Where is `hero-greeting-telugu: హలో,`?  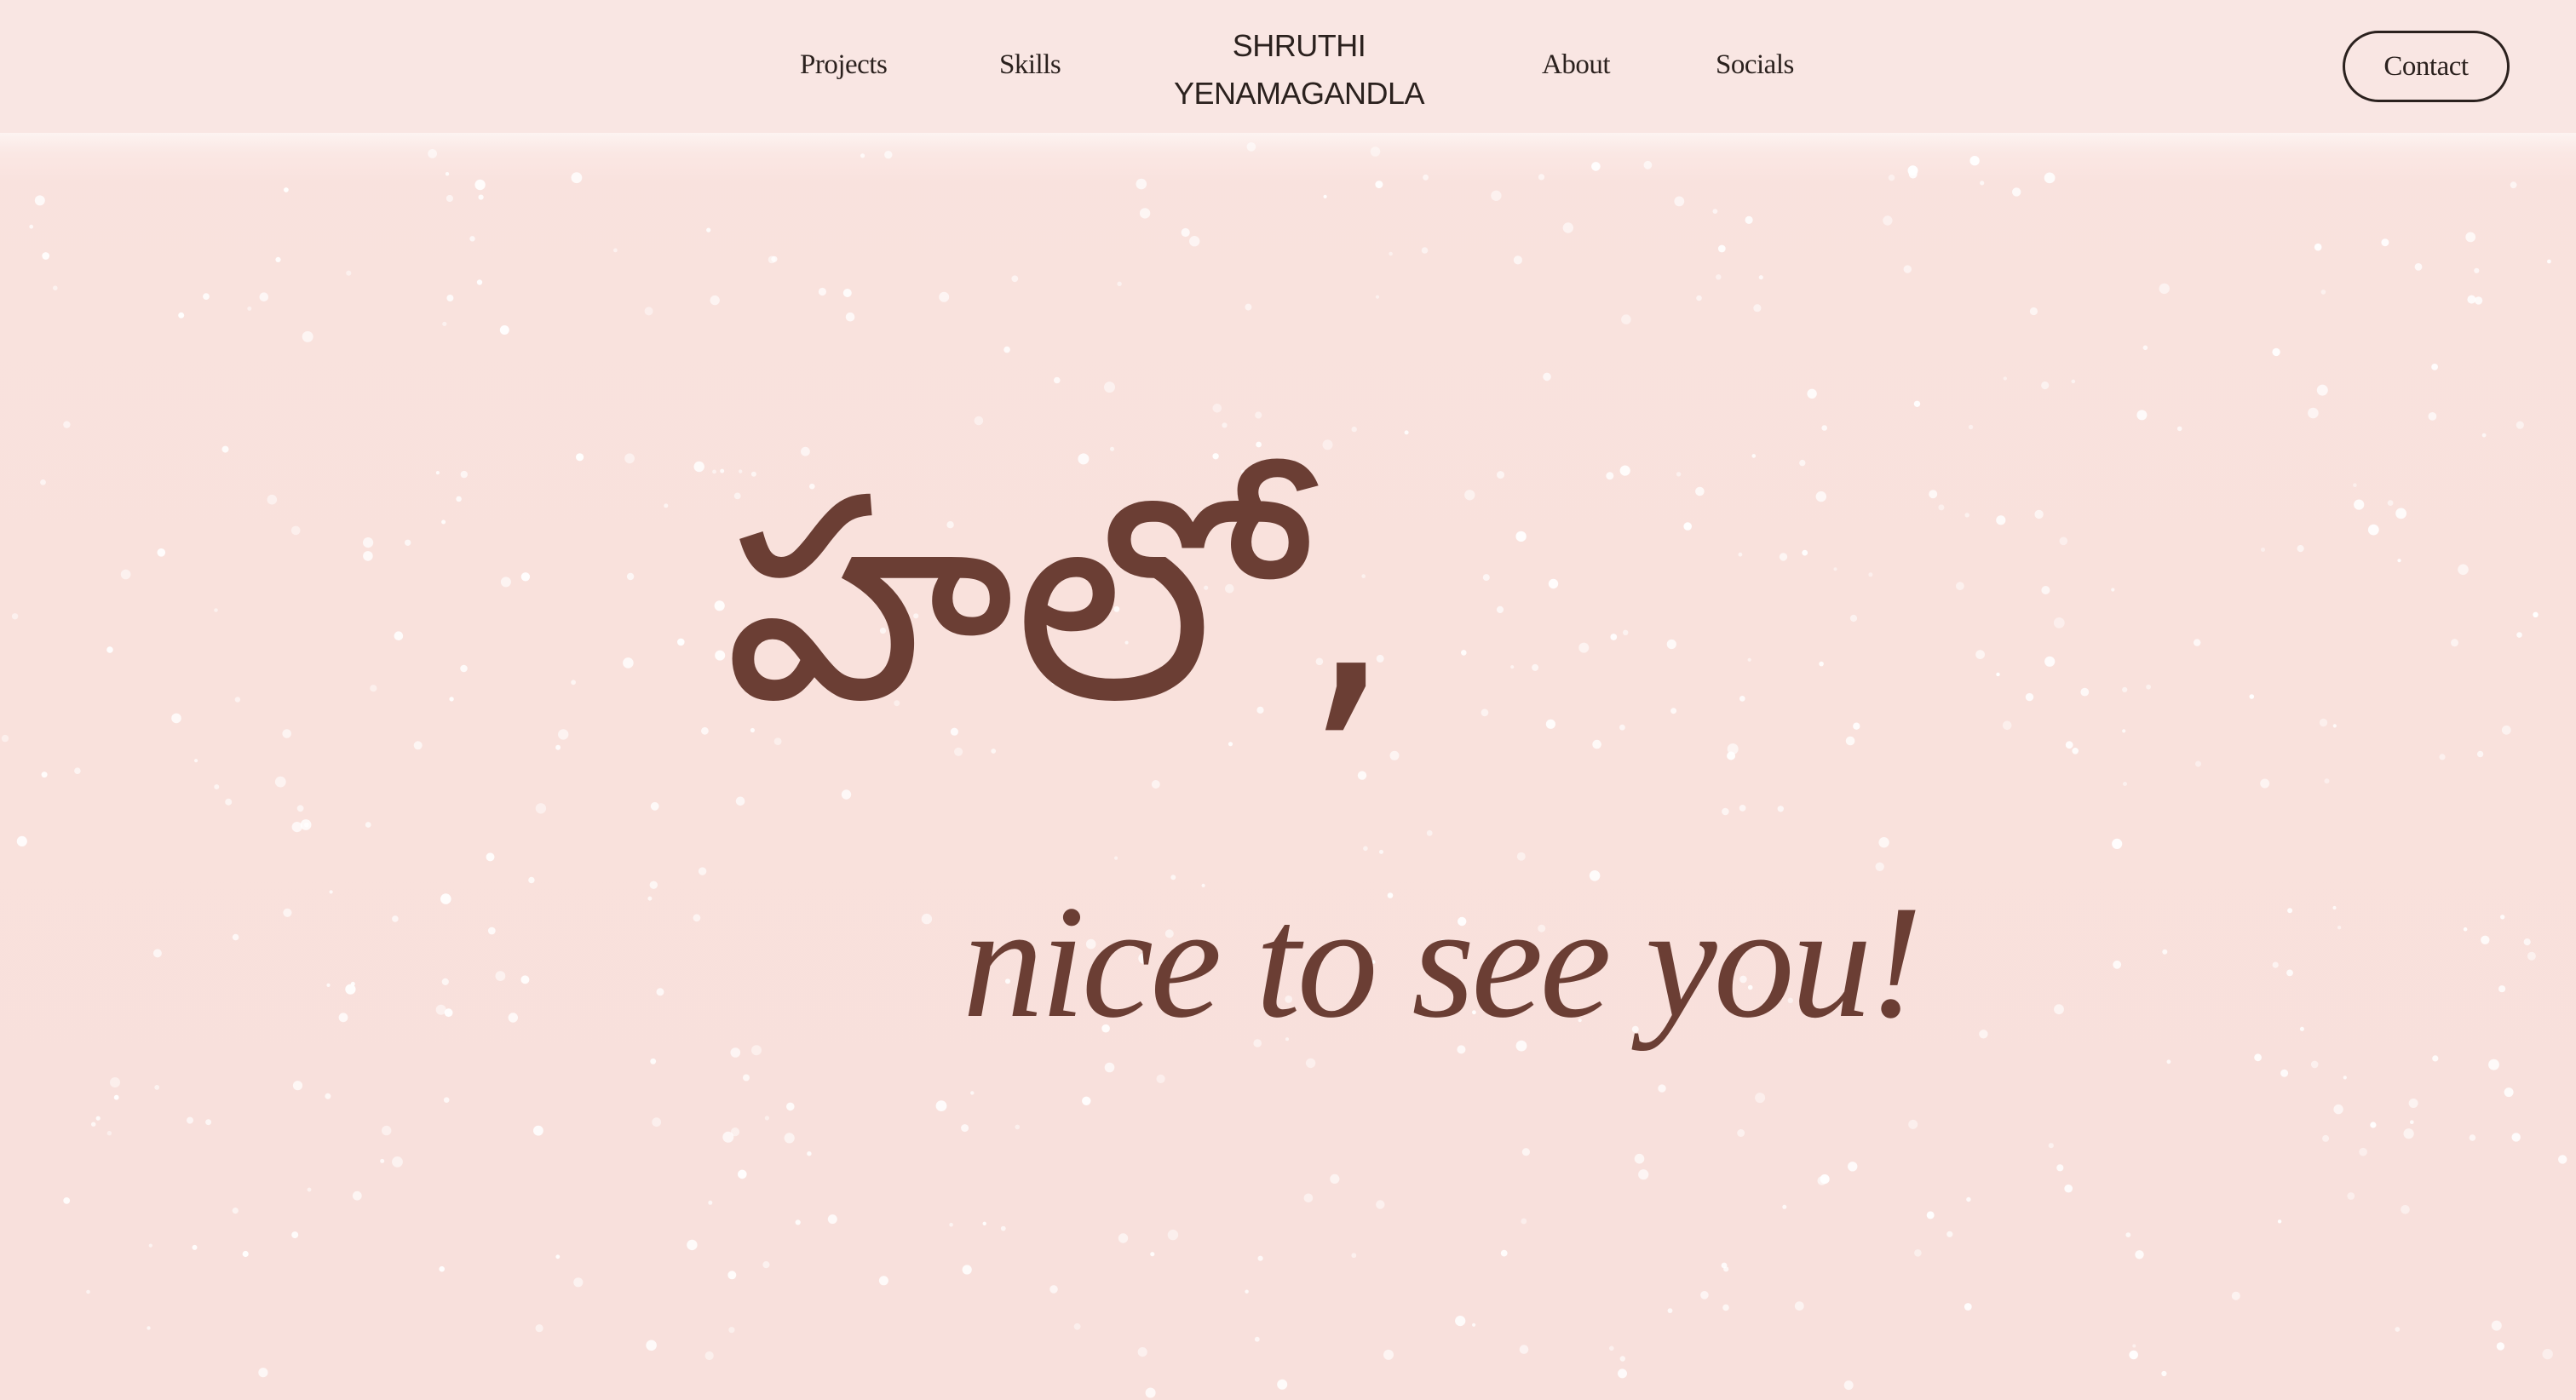
hero-greeting-telugu: హలో, is located at coordinates (1059, 600).